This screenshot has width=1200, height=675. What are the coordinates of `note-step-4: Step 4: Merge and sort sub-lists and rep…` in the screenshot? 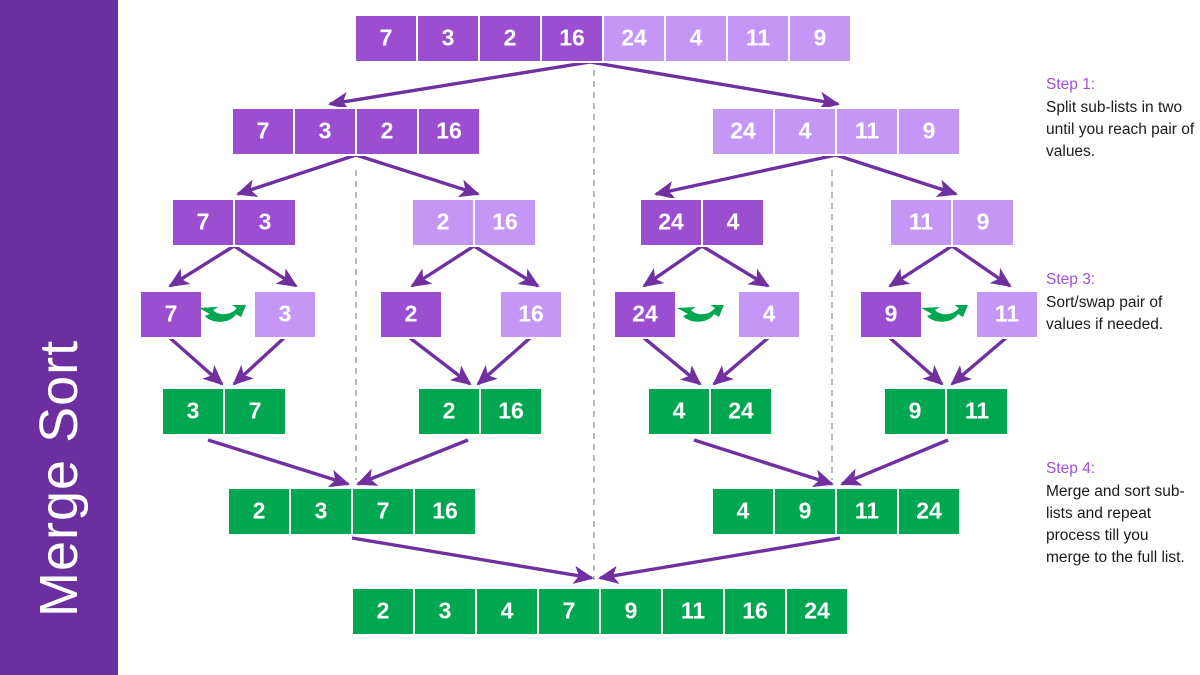 It's located at (1121, 513).